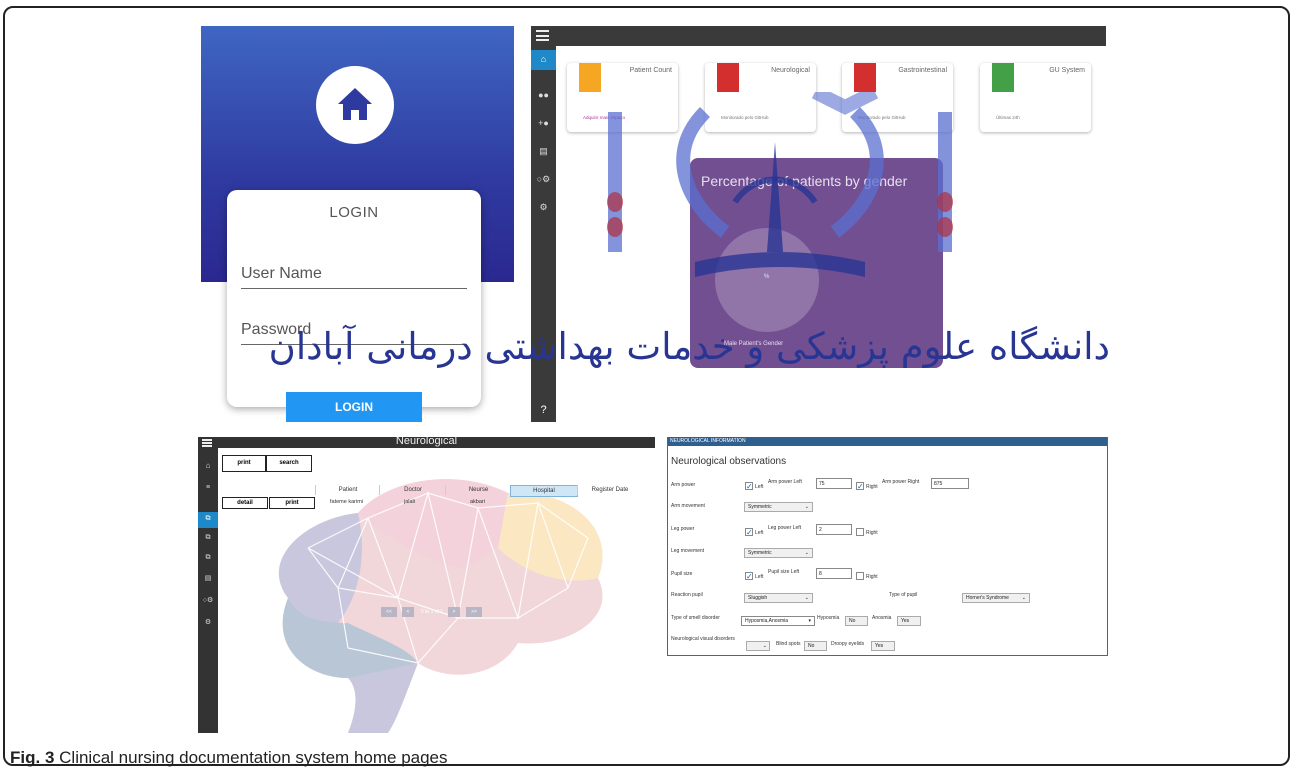 The height and width of the screenshot is (774, 1295). I want to click on droopy-eyelids-value: Yes, so click(879, 646).